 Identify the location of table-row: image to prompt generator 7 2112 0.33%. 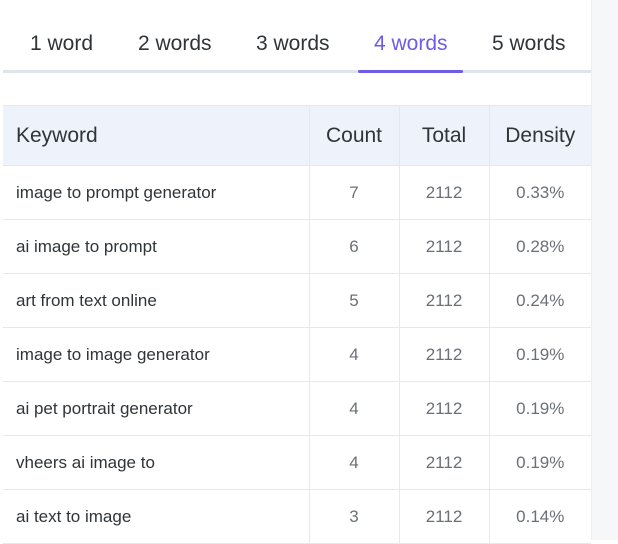
(297, 192).